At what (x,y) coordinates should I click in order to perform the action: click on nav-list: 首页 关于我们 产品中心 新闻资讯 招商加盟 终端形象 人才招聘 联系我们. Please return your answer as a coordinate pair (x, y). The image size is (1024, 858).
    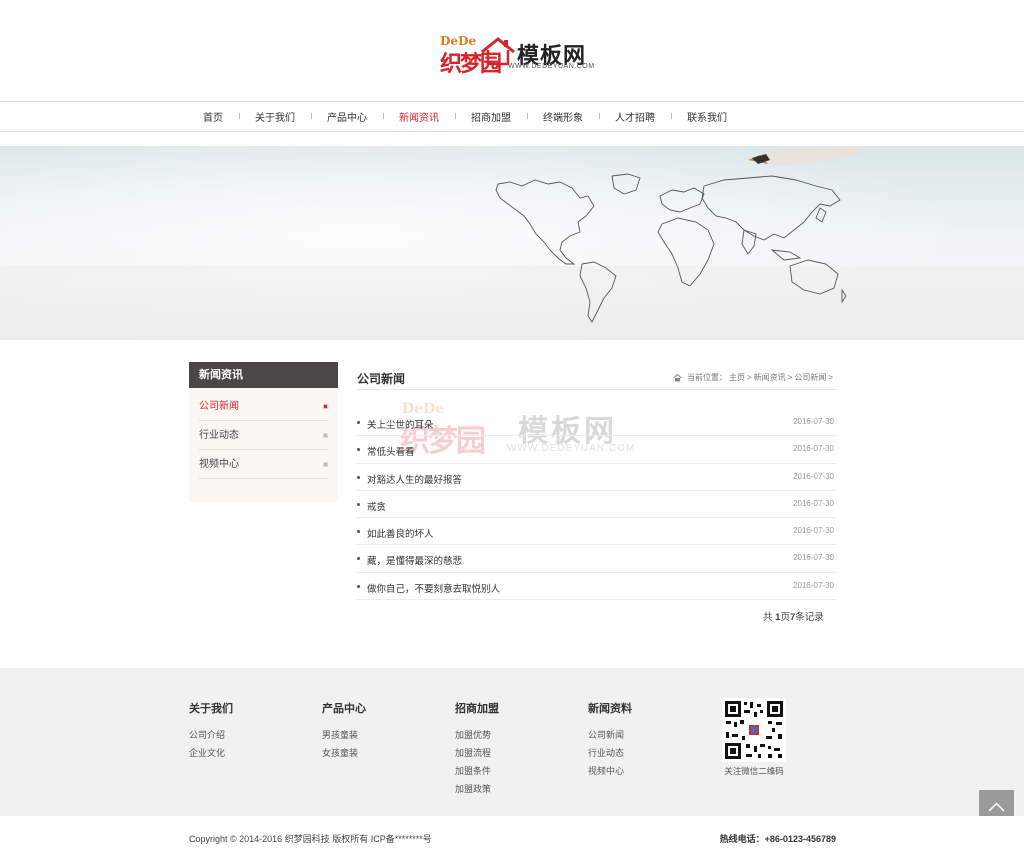
    Looking at the image, I should click on (465, 116).